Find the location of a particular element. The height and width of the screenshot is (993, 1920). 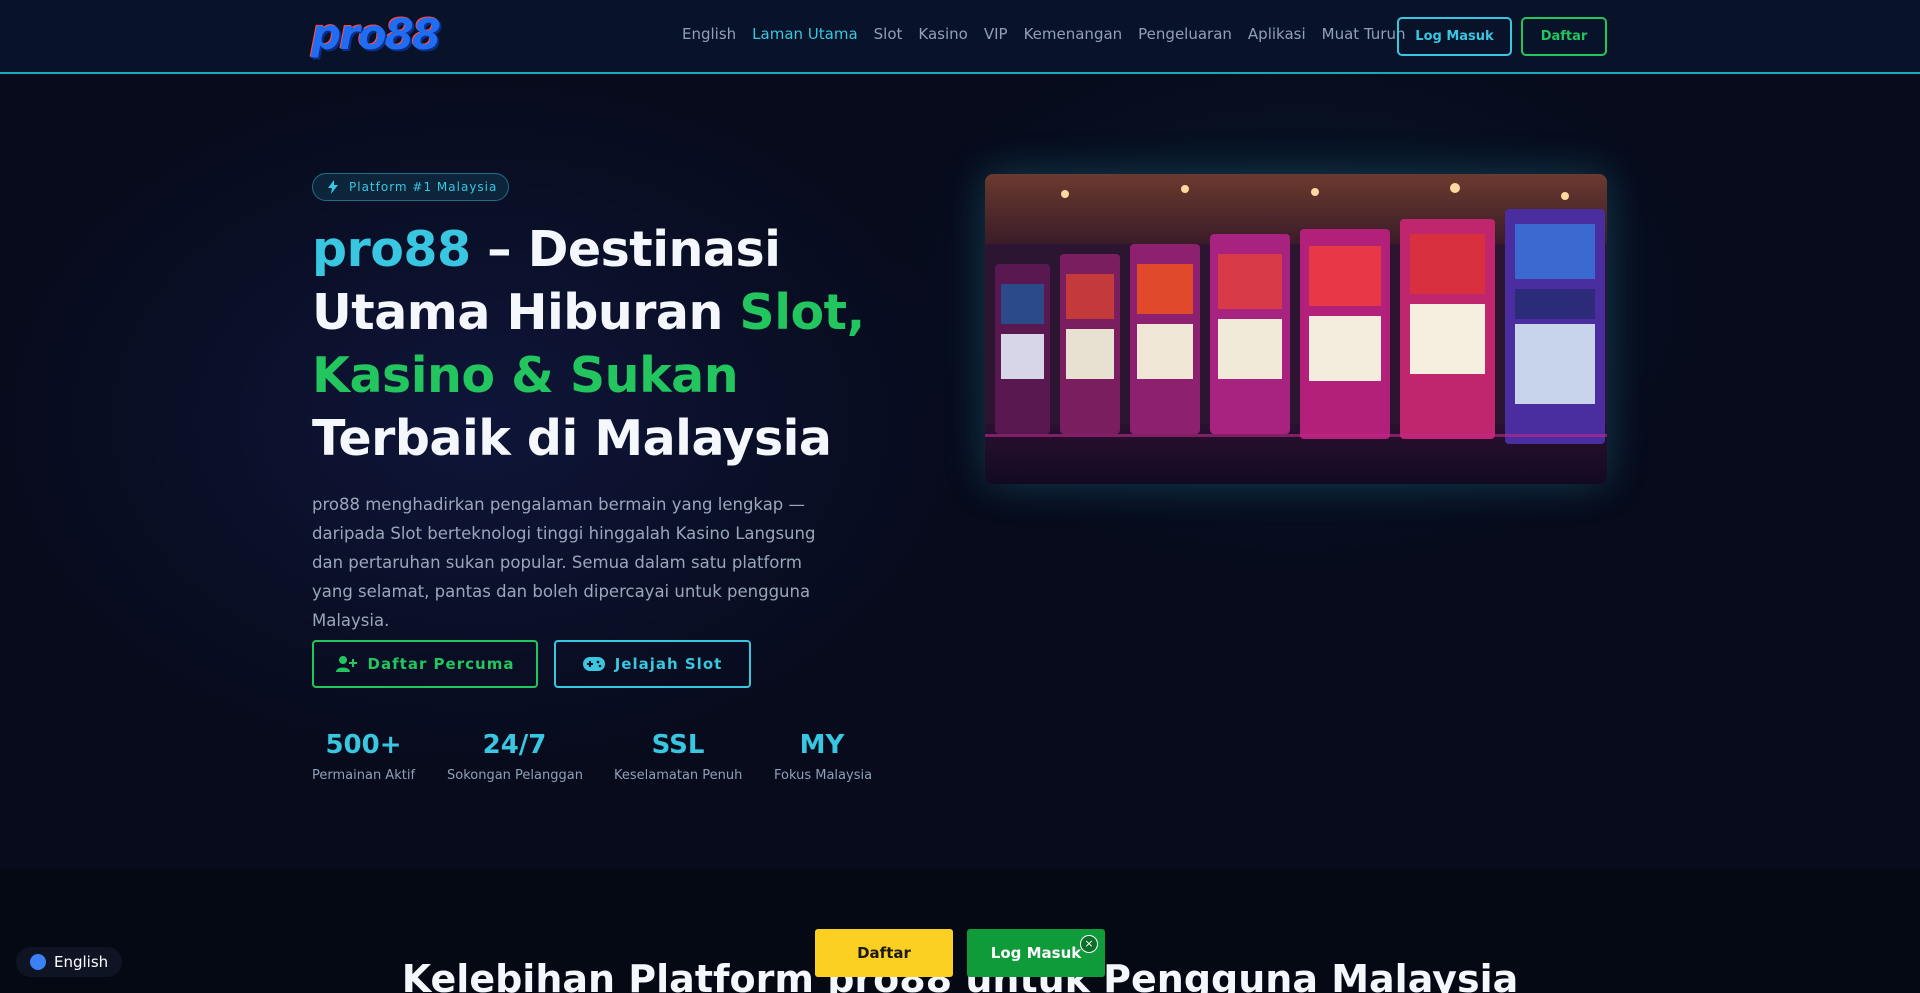

stat-value: MY is located at coordinates (822, 745).